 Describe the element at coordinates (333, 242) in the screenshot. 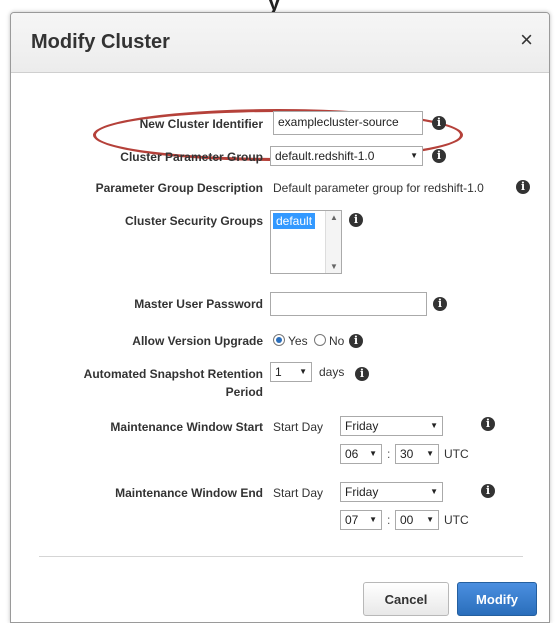

I see `listbox-scrollbar: ▲ ▼` at that location.